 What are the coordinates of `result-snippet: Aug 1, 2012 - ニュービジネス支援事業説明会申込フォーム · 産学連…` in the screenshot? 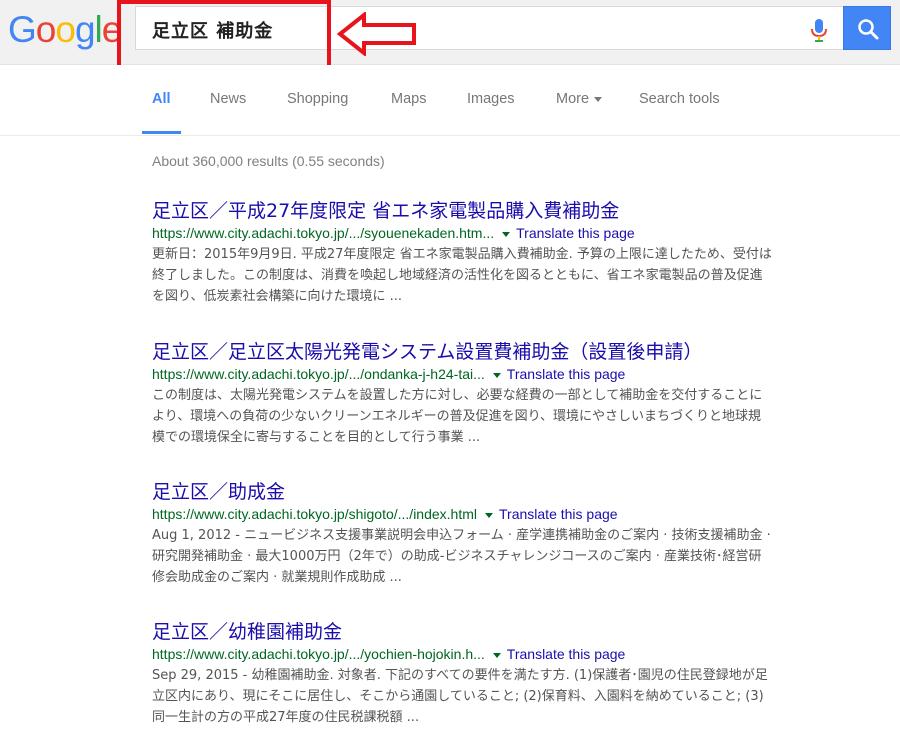 It's located at (461, 556).